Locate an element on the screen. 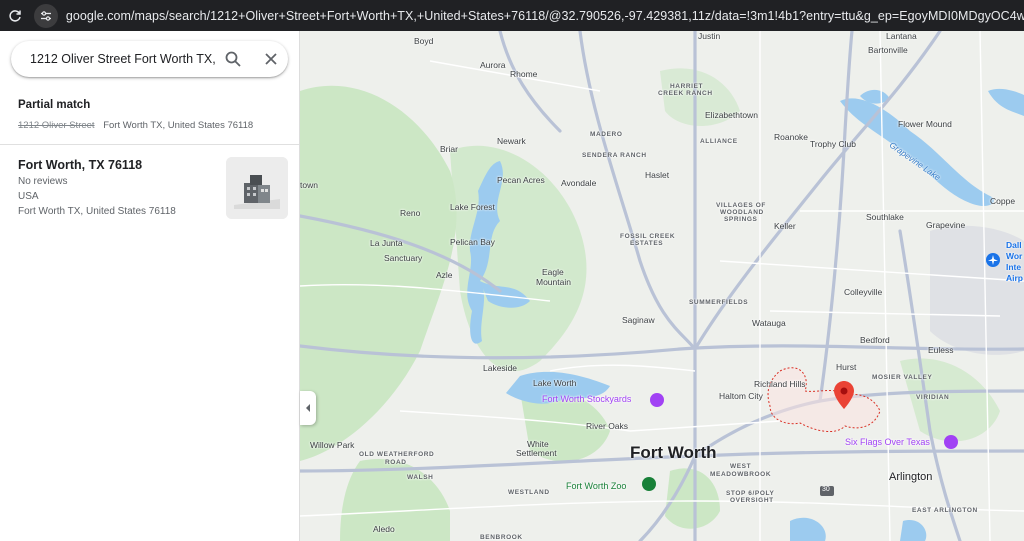  map-label: MOSIER VALLEY is located at coordinates (902, 377).